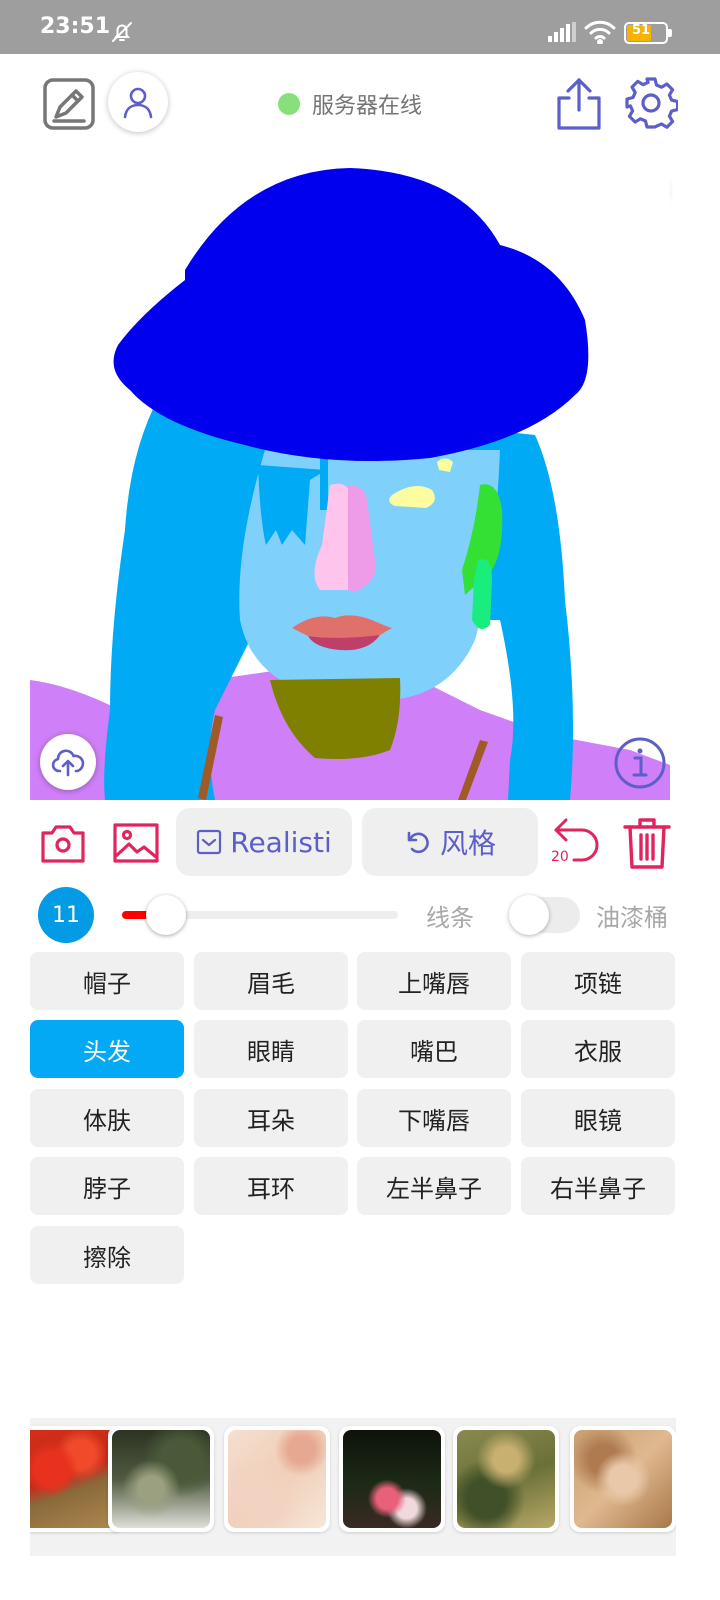 The image size is (720, 1600). Describe the element at coordinates (68, 762) in the screenshot. I see `cloud-upload-icon` at that location.